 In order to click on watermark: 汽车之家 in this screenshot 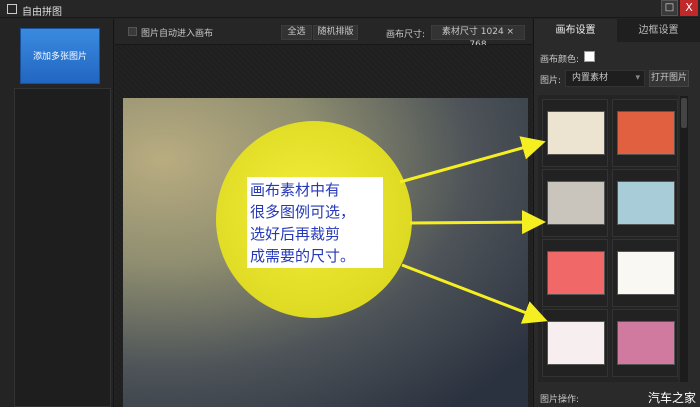, I will do `click(672, 398)`.